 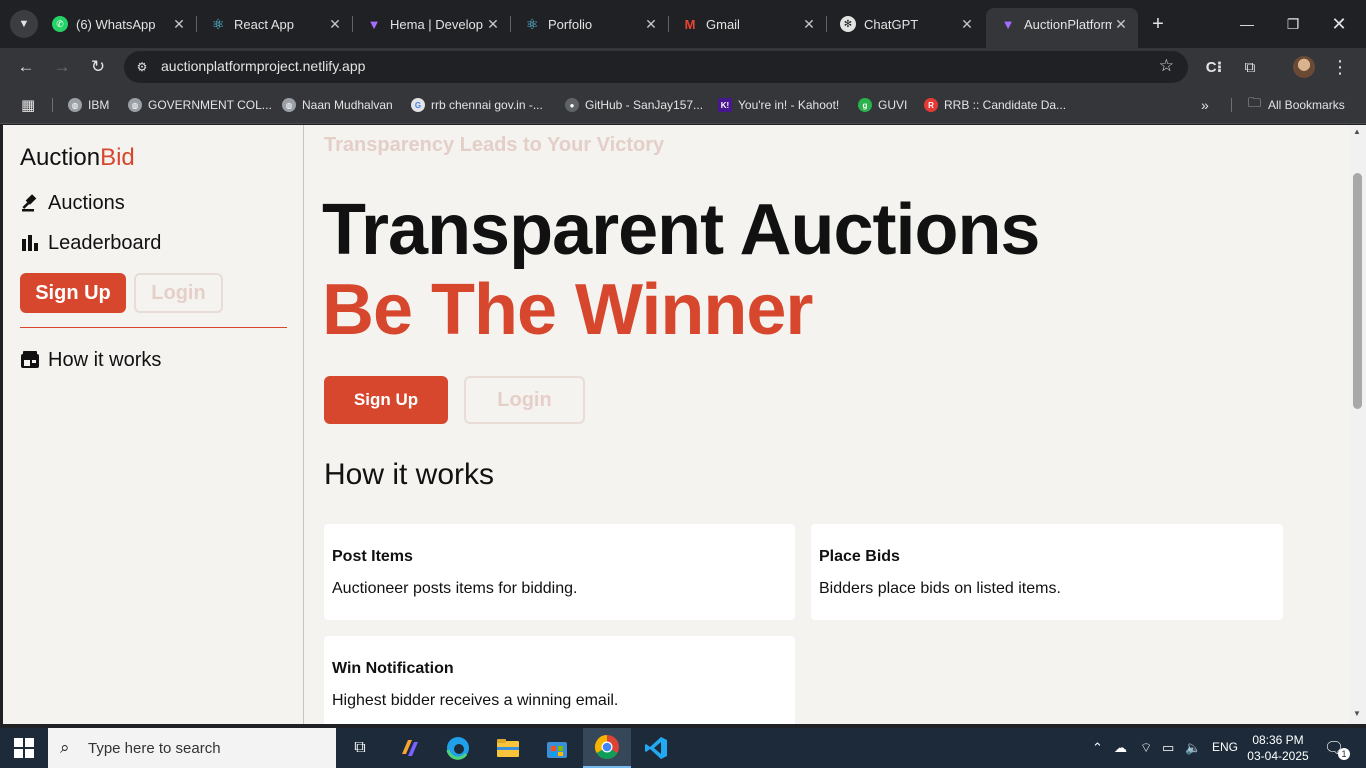 What do you see at coordinates (178, 293) in the screenshot?
I see `sidebar-login-button: Login` at bounding box center [178, 293].